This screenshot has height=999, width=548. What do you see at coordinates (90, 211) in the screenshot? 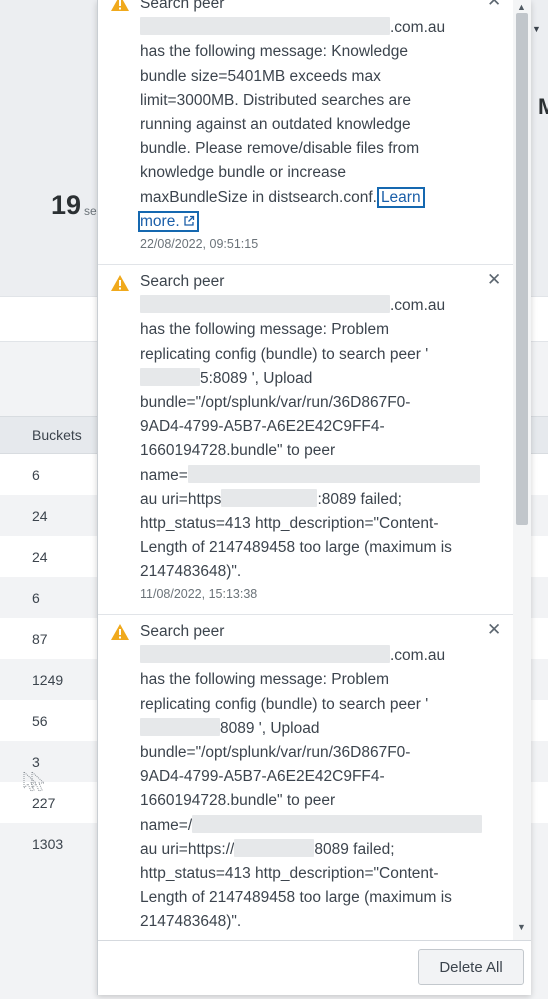
I see `summary-unit: se` at bounding box center [90, 211].